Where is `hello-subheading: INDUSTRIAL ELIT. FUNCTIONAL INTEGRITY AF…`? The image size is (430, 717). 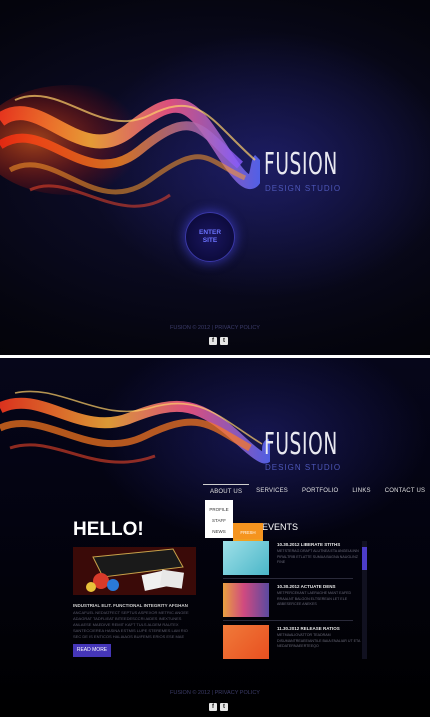
hello-subheading: INDUSTRIAL ELIT. FUNCTIONAL INTEGRITY AF… is located at coordinates (130, 605).